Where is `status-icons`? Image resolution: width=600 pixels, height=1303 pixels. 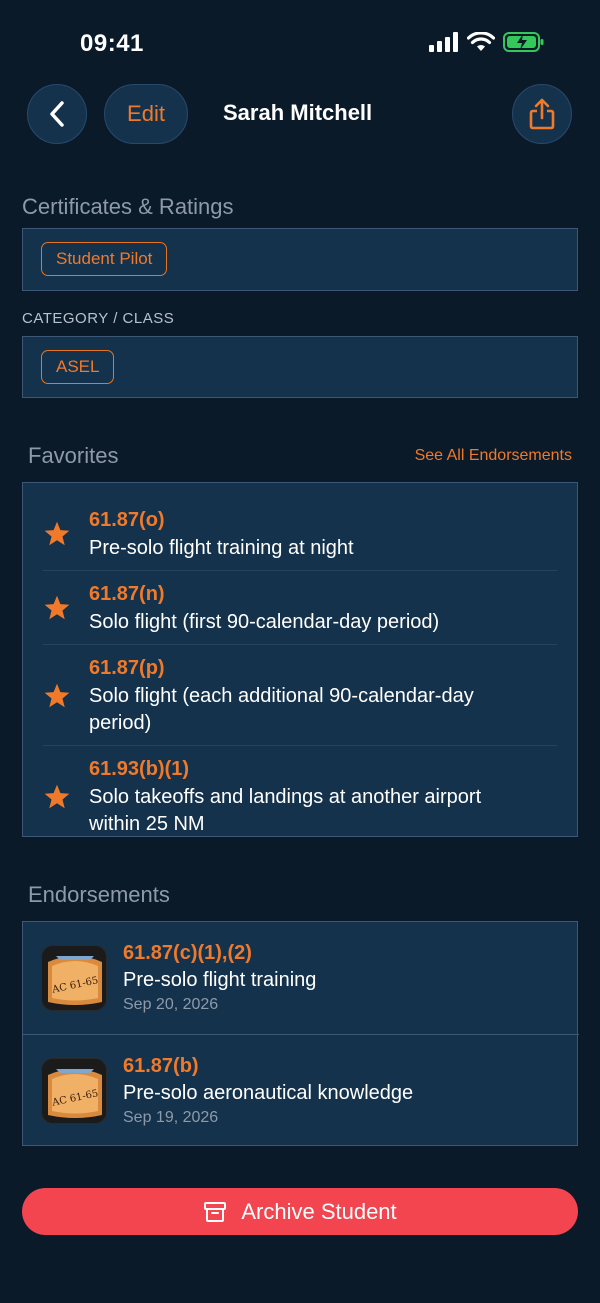
status-icons is located at coordinates (487, 42).